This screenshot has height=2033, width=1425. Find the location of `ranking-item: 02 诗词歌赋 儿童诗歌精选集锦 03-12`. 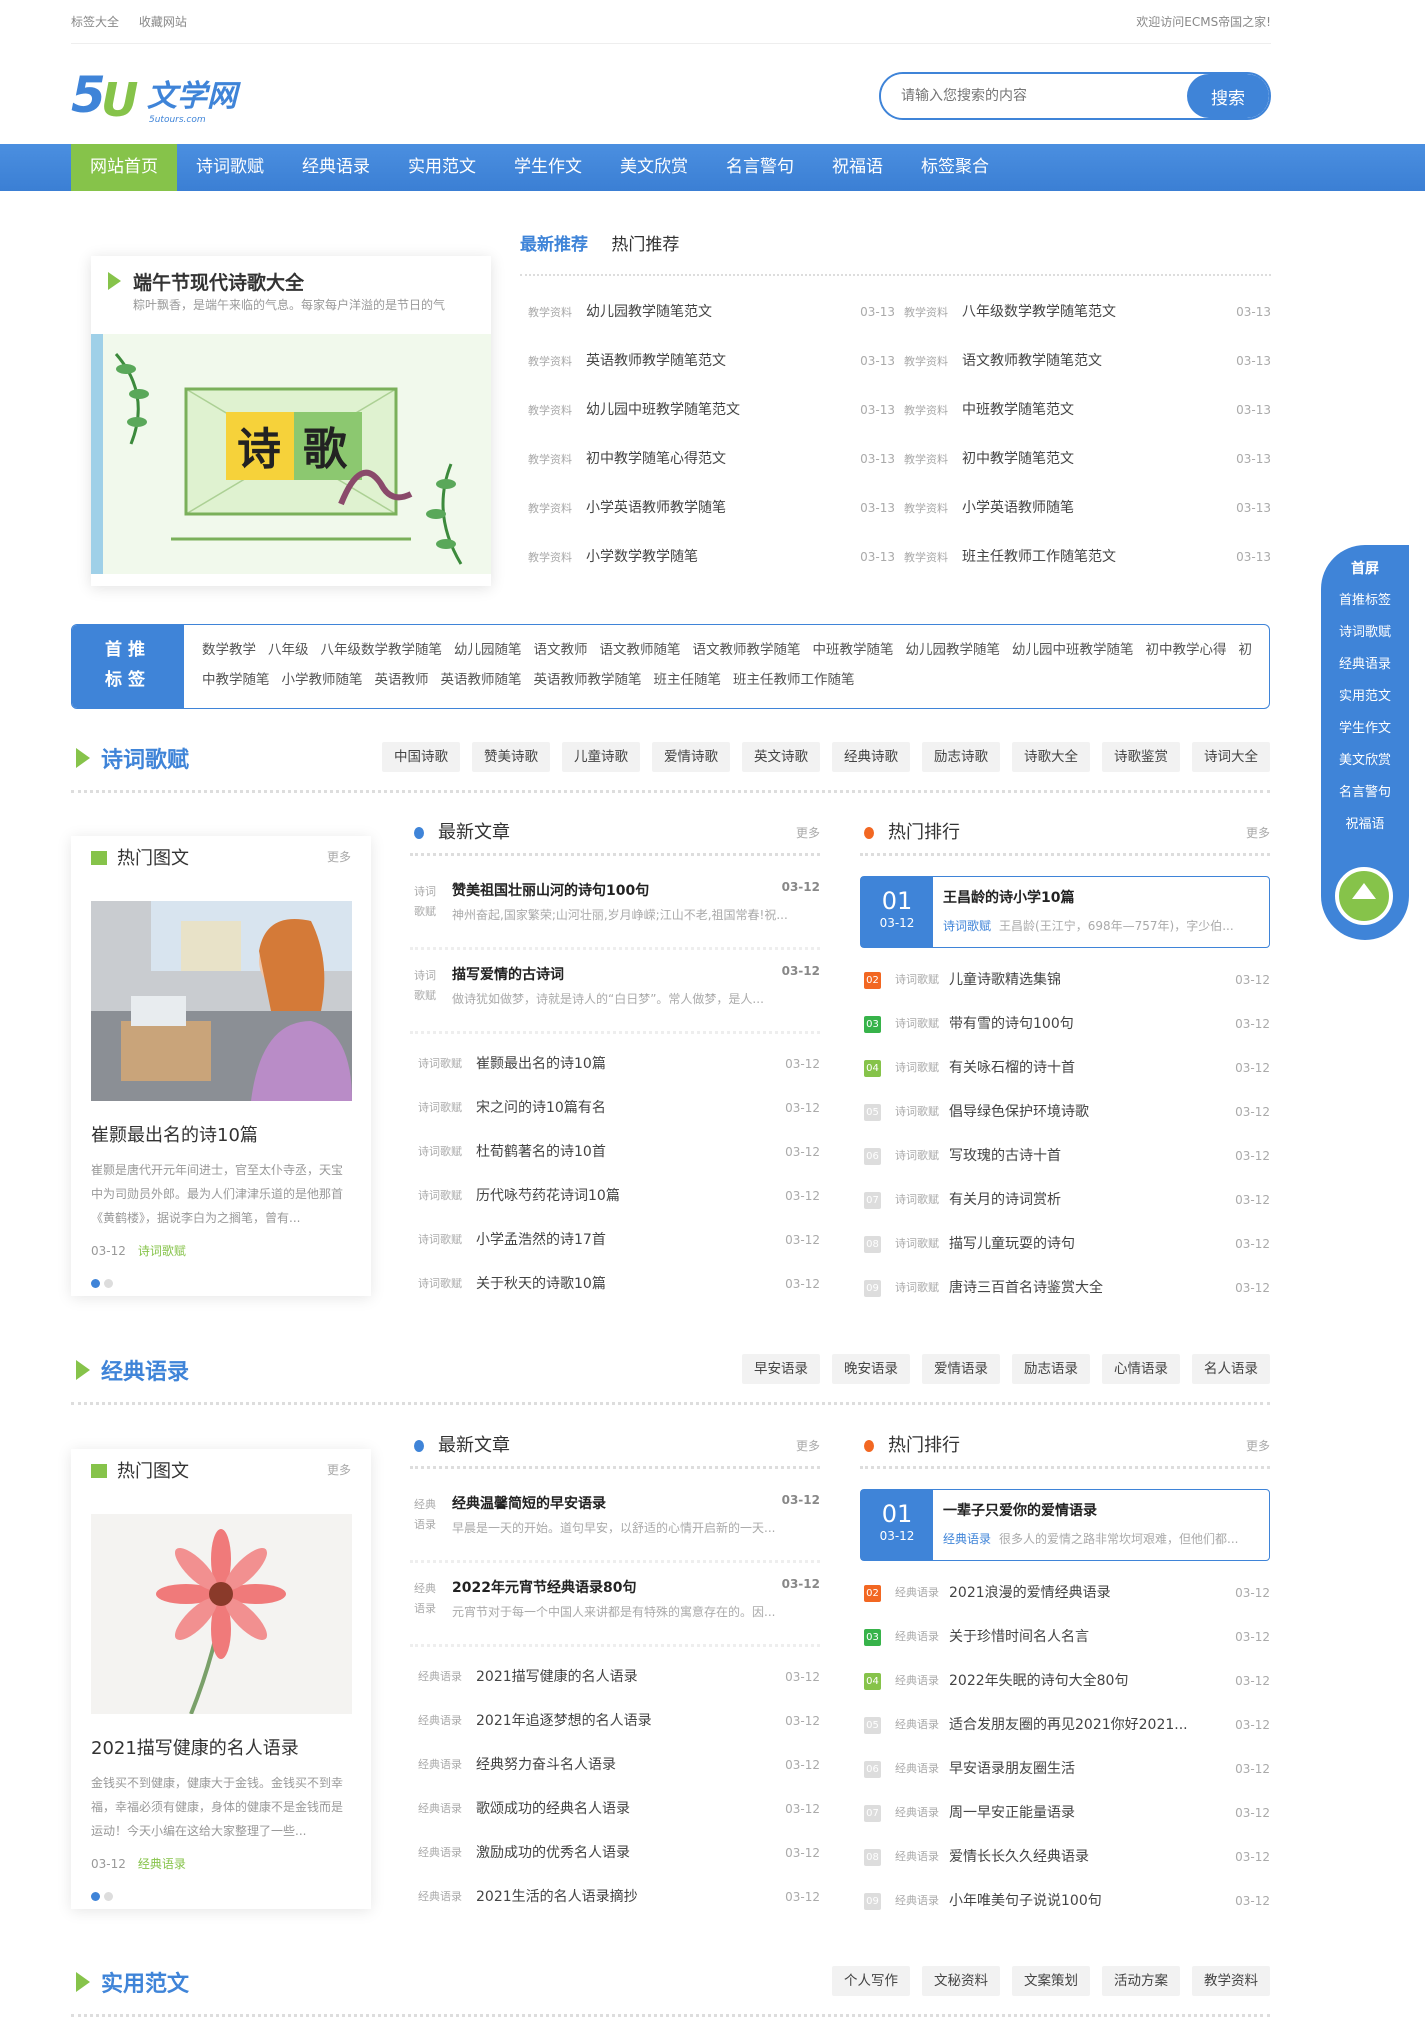

ranking-item: 02 诗词歌赋 儿童诗歌精选集锦 03-12 is located at coordinates (1065, 980).